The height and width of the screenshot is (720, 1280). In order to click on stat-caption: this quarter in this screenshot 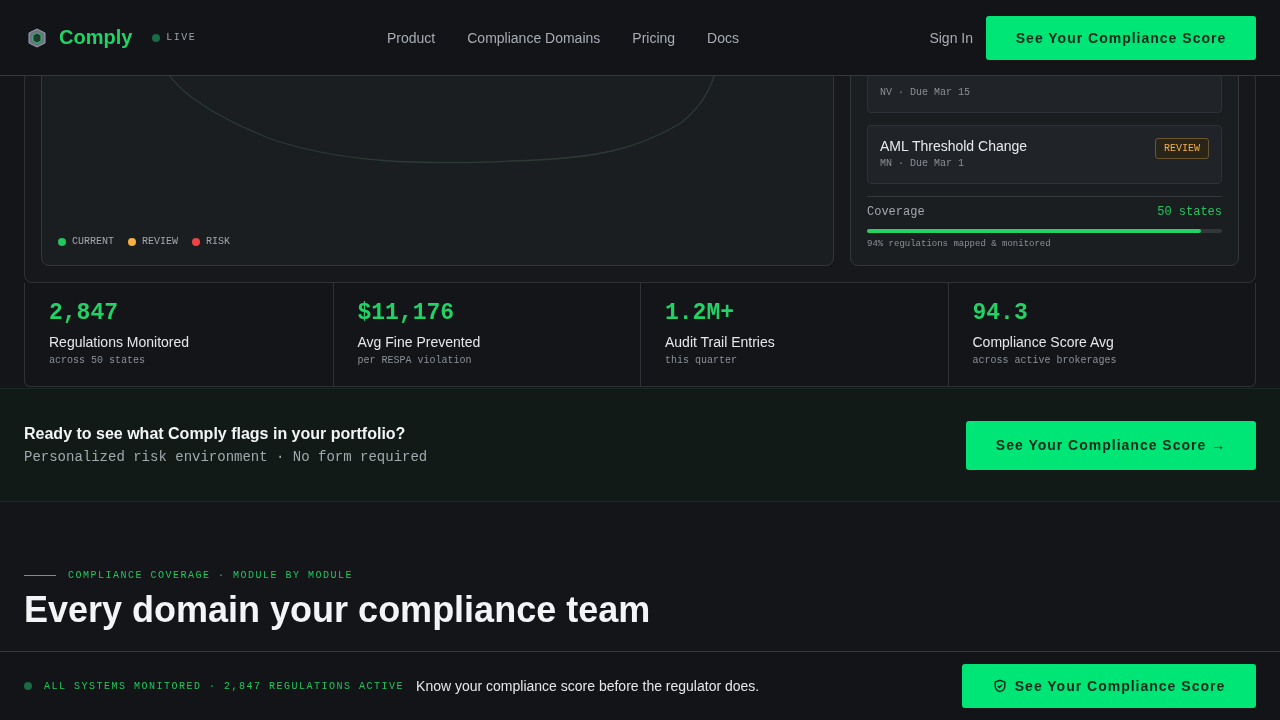, I will do `click(701, 360)`.